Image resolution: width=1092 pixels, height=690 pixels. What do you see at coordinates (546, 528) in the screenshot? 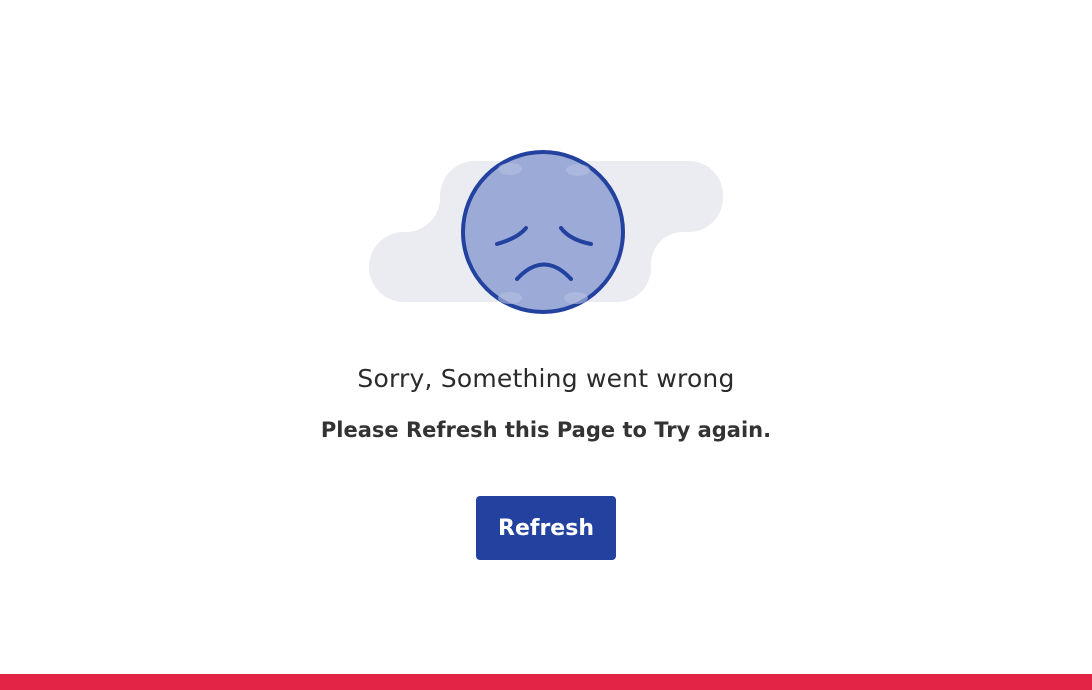
I see `refresh-button: Refresh` at bounding box center [546, 528].